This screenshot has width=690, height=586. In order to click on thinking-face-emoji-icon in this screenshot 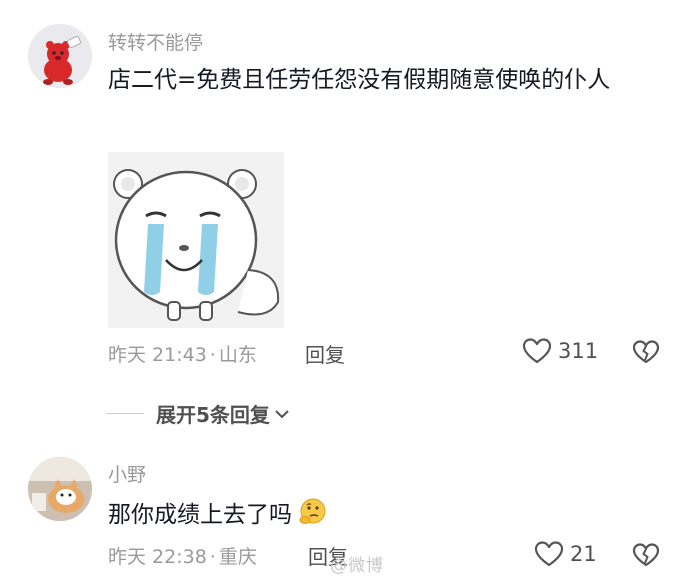, I will do `click(312, 511)`.